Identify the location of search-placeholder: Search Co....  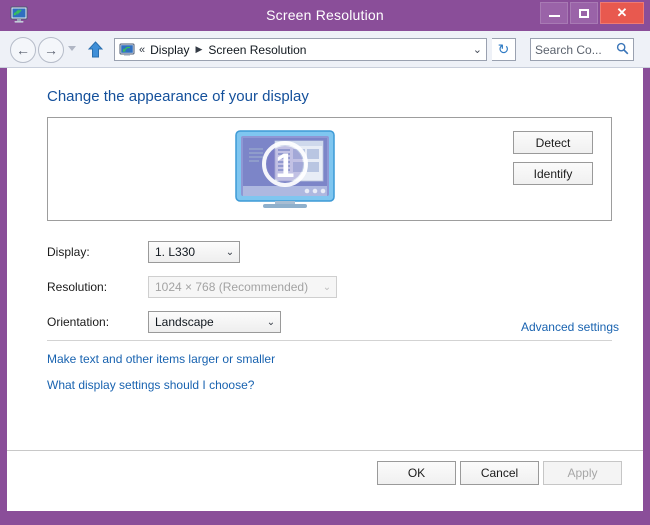
(568, 49).